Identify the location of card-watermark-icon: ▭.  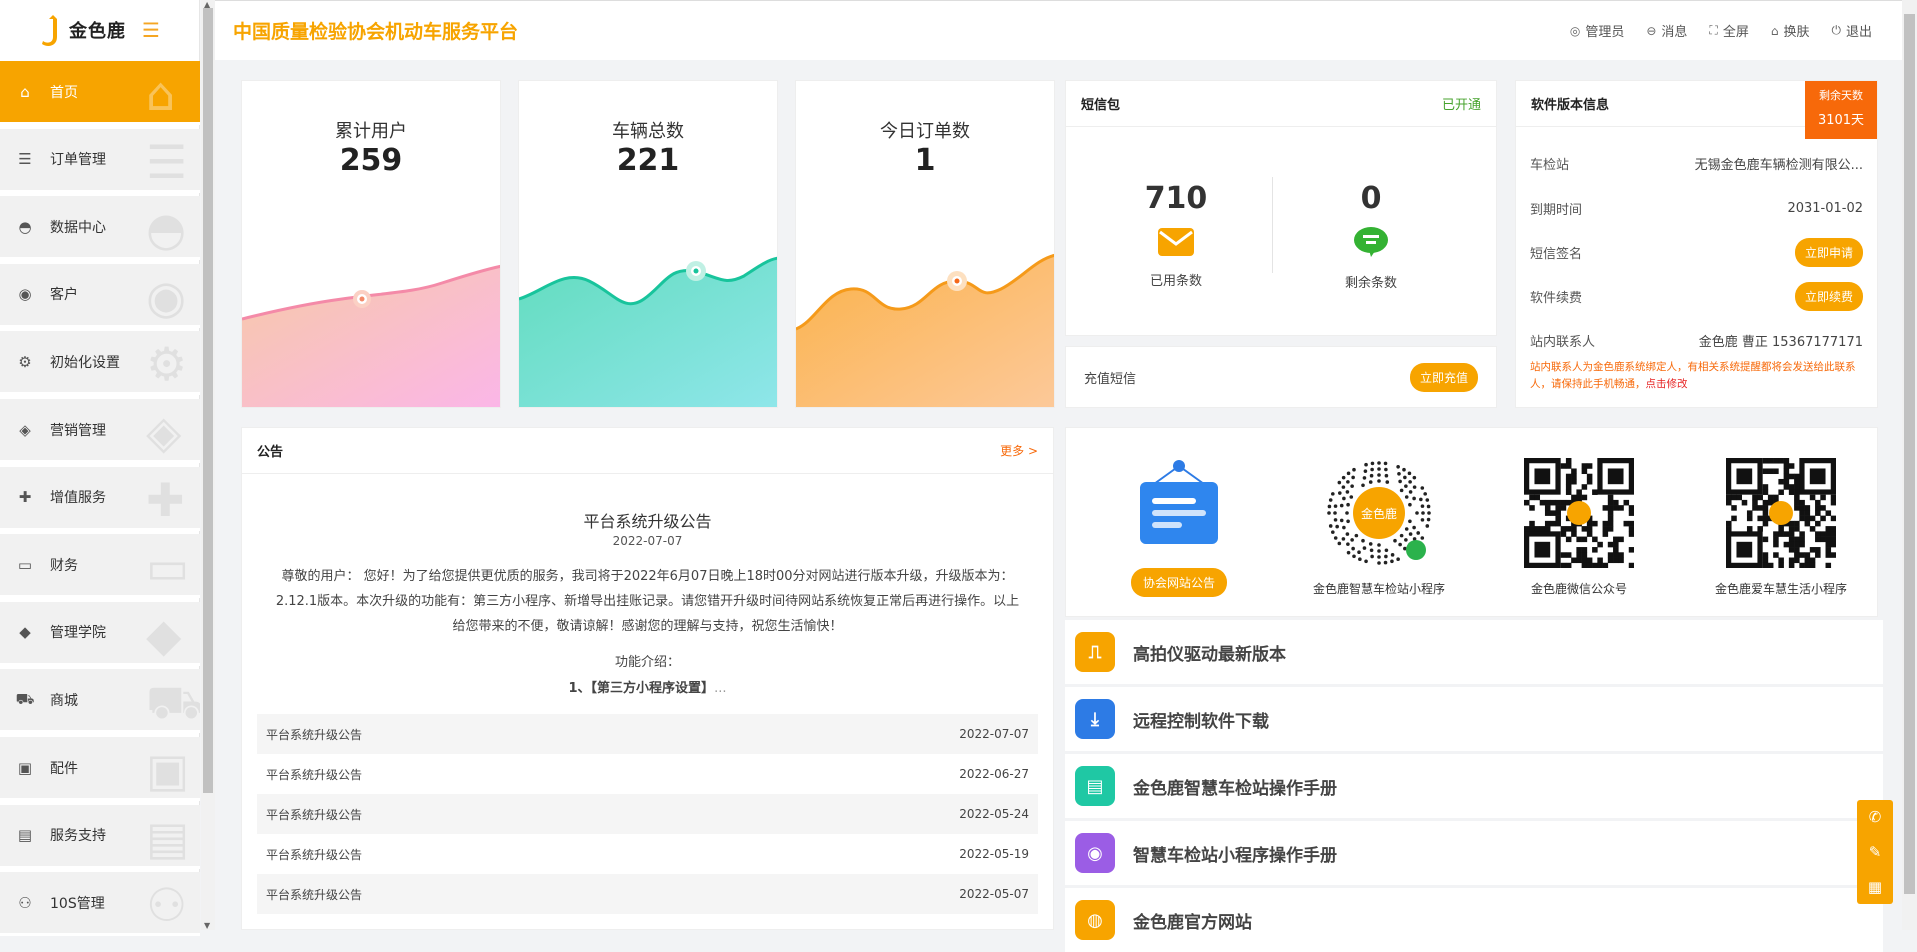
(168, 567).